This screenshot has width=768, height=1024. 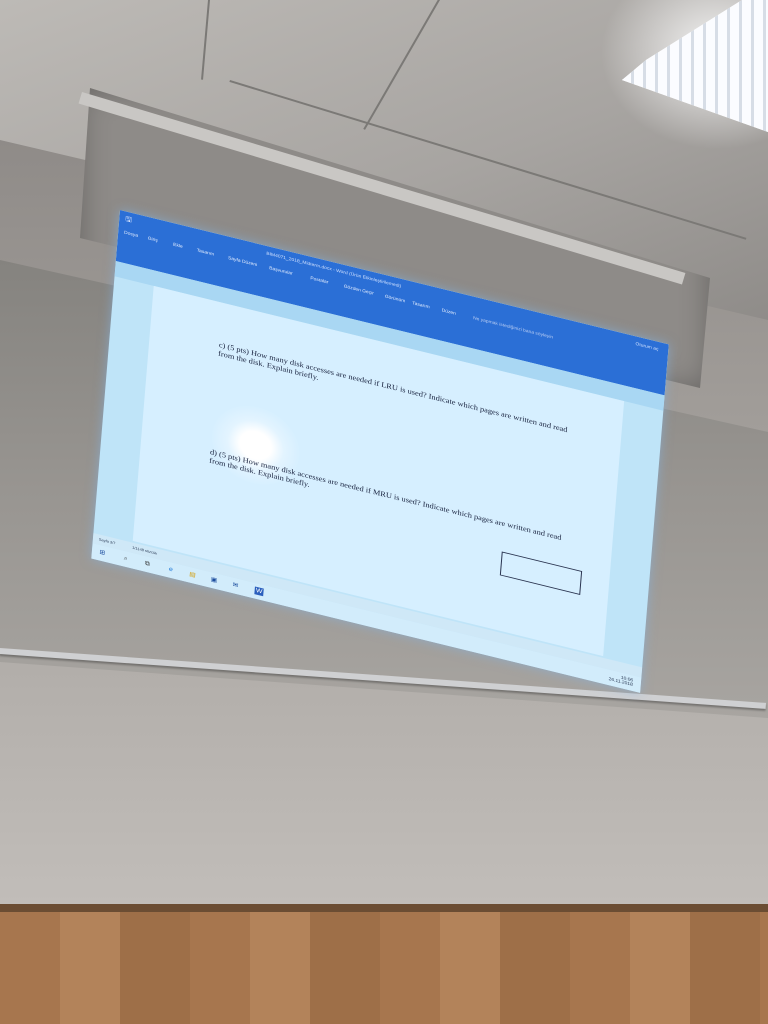 What do you see at coordinates (646, 346) in the screenshot?
I see `login-link: Oturum aç` at bounding box center [646, 346].